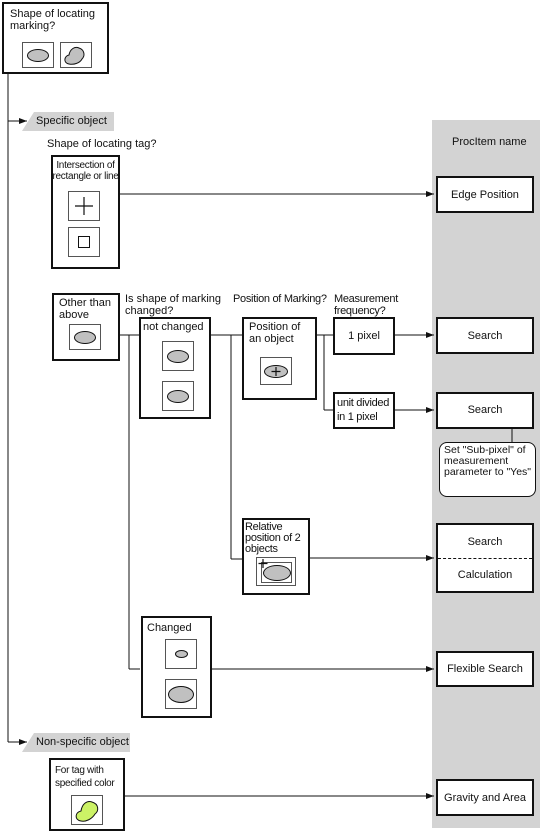  What do you see at coordinates (366, 305) in the screenshot?
I see `question-measurement-frequency: Measurement frequency?` at bounding box center [366, 305].